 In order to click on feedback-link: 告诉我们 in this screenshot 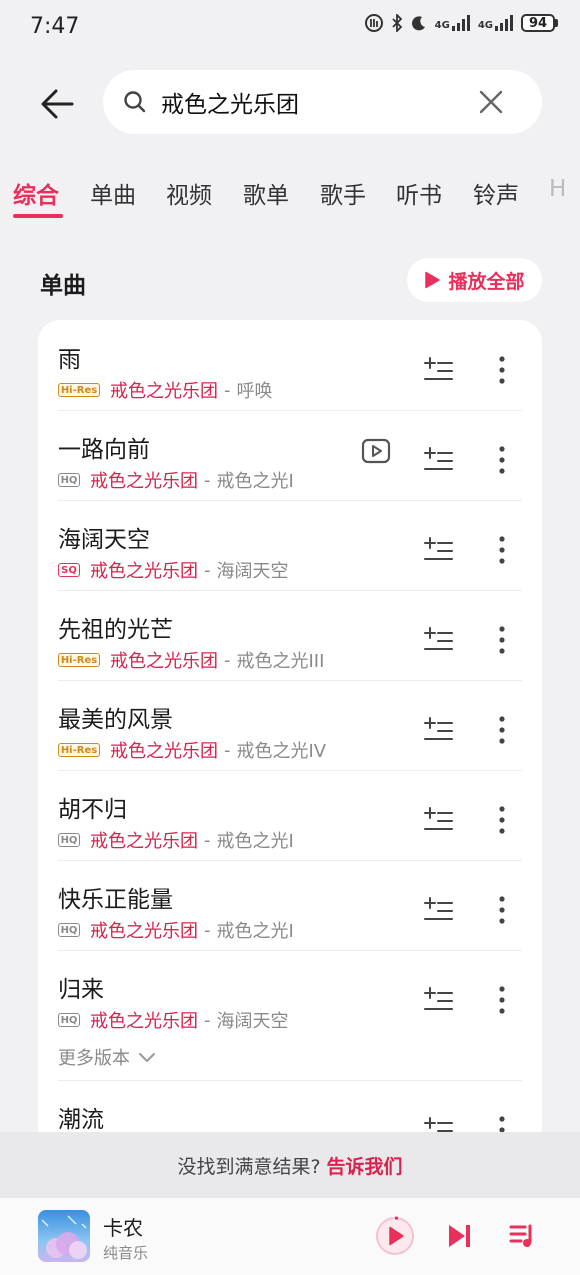, I will do `click(365, 1165)`.